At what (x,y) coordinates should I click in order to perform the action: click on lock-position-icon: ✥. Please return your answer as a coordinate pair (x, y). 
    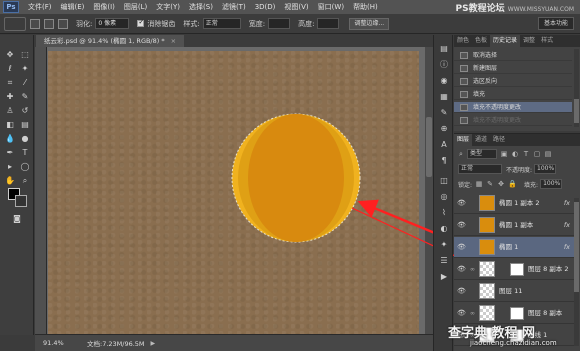
    Looking at the image, I should click on (501, 184).